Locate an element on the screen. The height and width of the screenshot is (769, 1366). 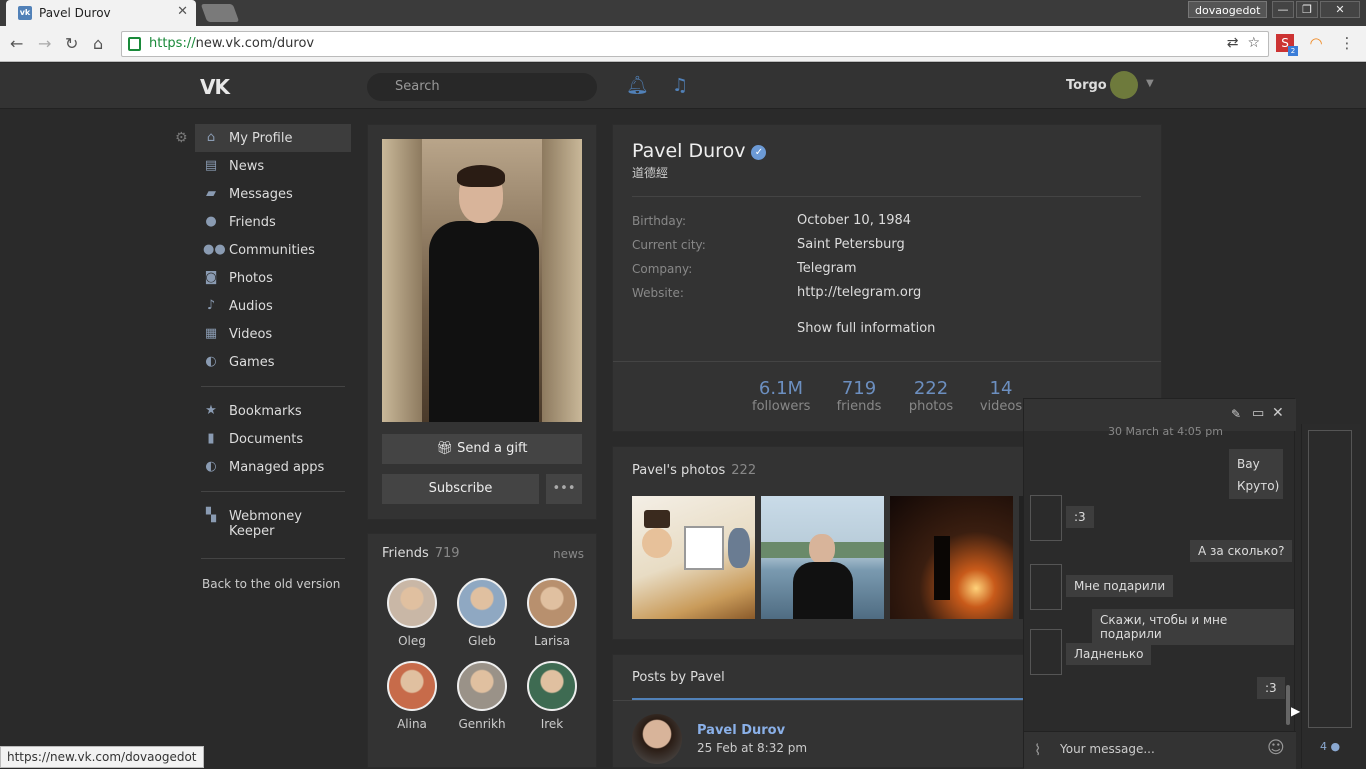
stat-followers: 6.1M followers is located at coordinates (781, 396).